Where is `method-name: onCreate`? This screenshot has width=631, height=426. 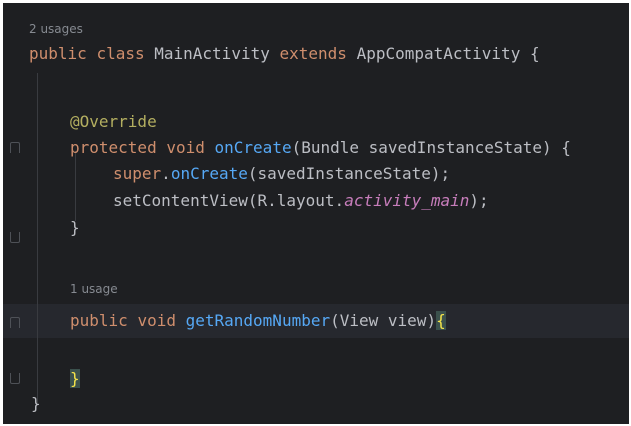 method-name: onCreate is located at coordinates (253, 147).